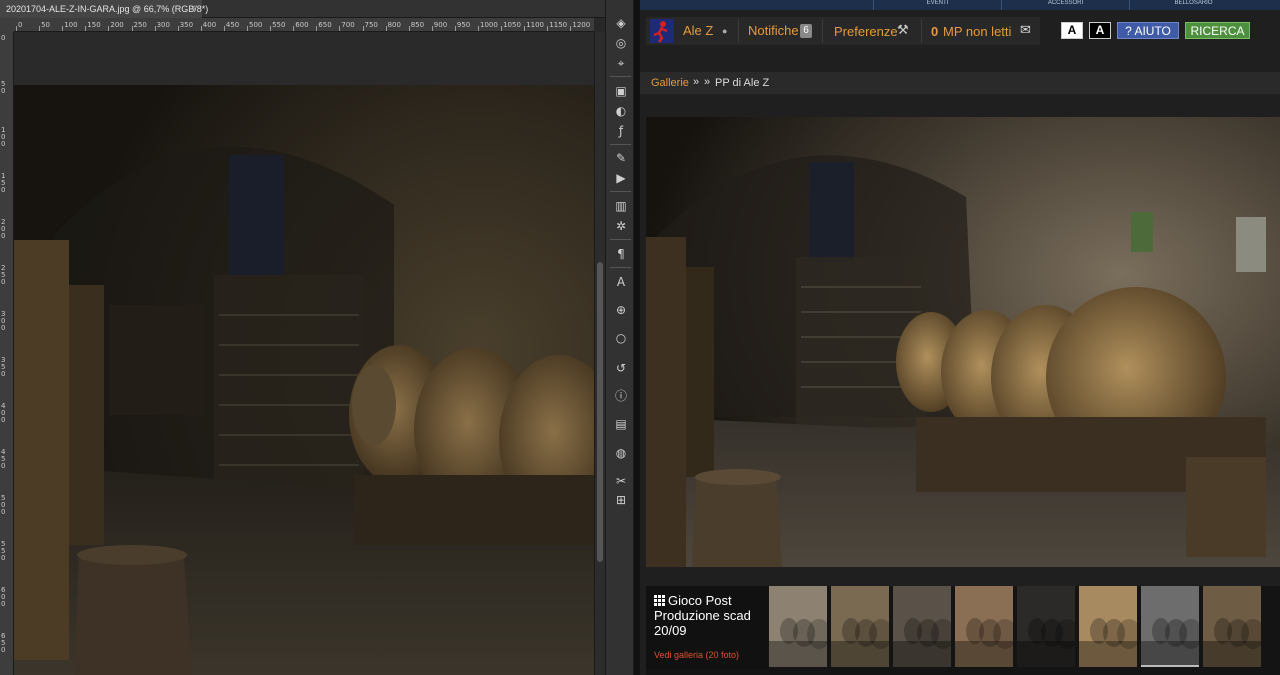 The height and width of the screenshot is (675, 1280). Describe the element at coordinates (621, 206) in the screenshot. I see `histogram-icon: ▥` at that location.